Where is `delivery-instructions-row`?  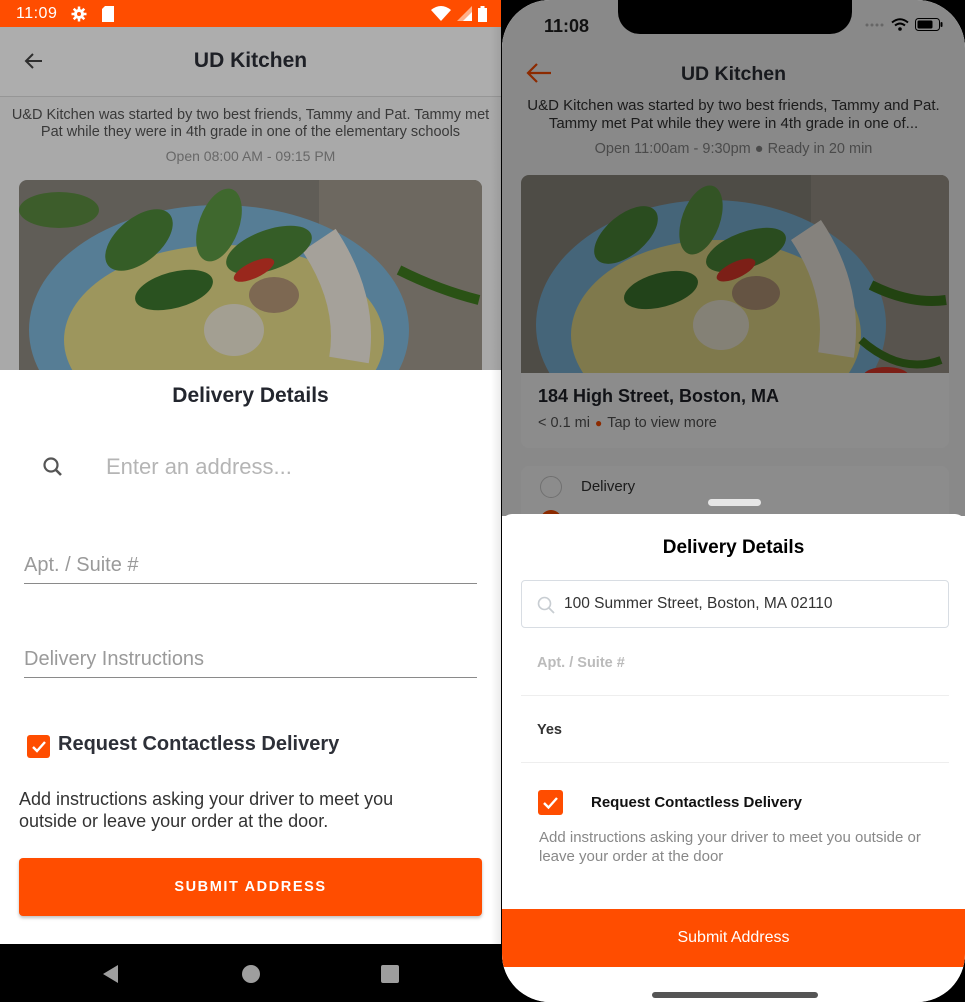 delivery-instructions-row is located at coordinates (735, 739).